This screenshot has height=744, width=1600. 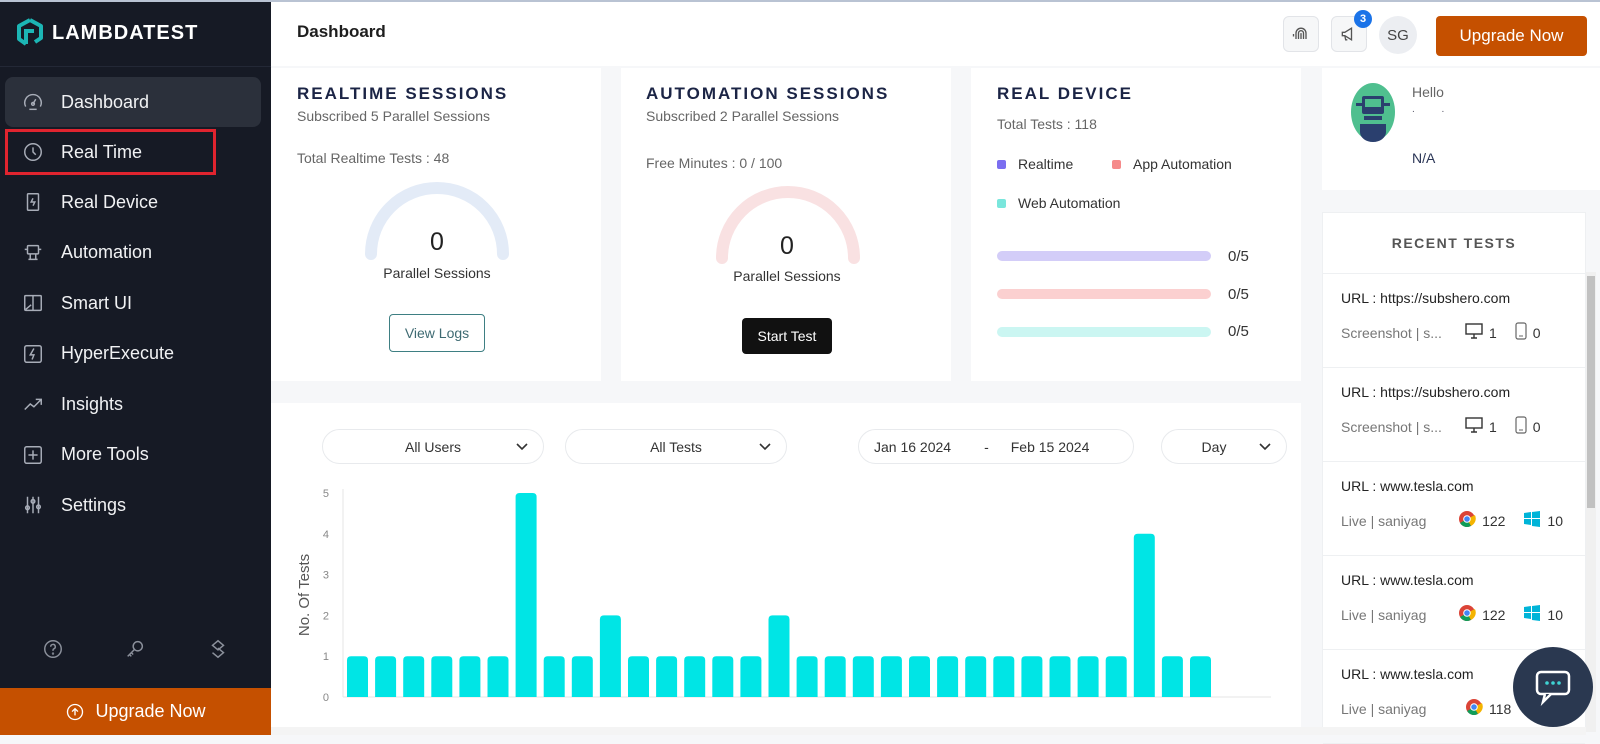 I want to click on y-tick-label: 5, so click(x=326, y=494).